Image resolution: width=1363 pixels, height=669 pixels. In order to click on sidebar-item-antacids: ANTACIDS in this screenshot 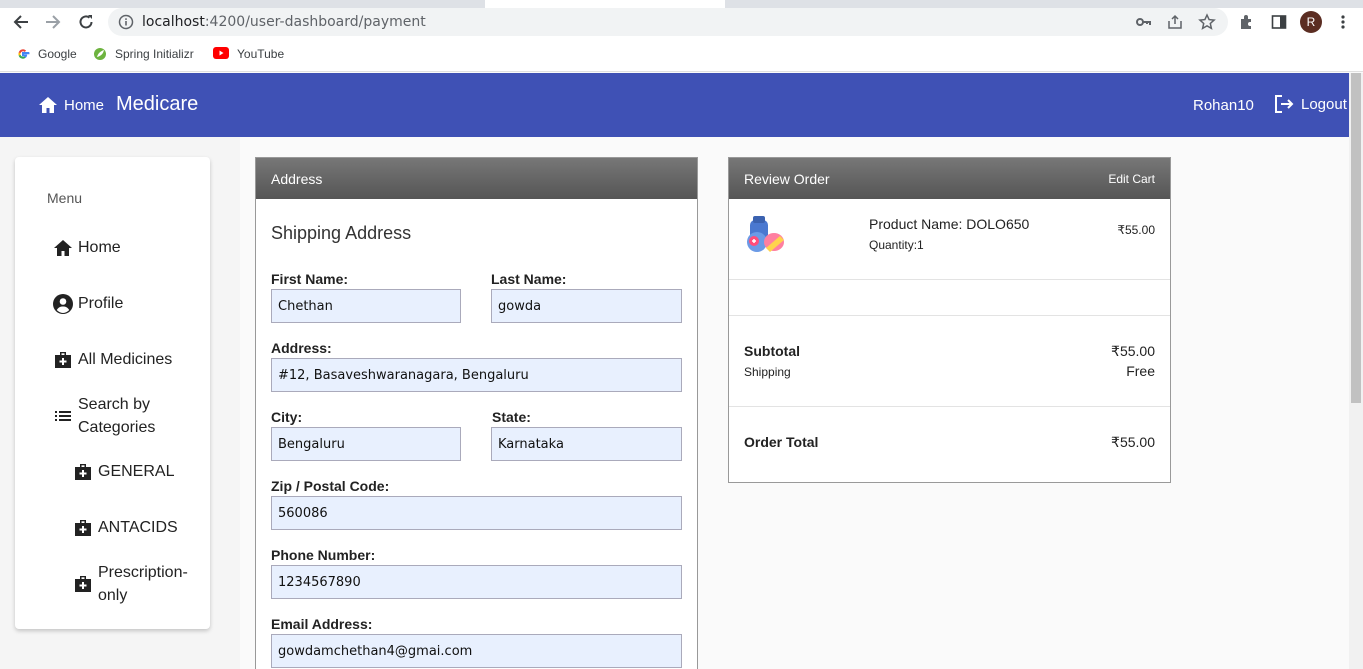, I will do `click(125, 528)`.